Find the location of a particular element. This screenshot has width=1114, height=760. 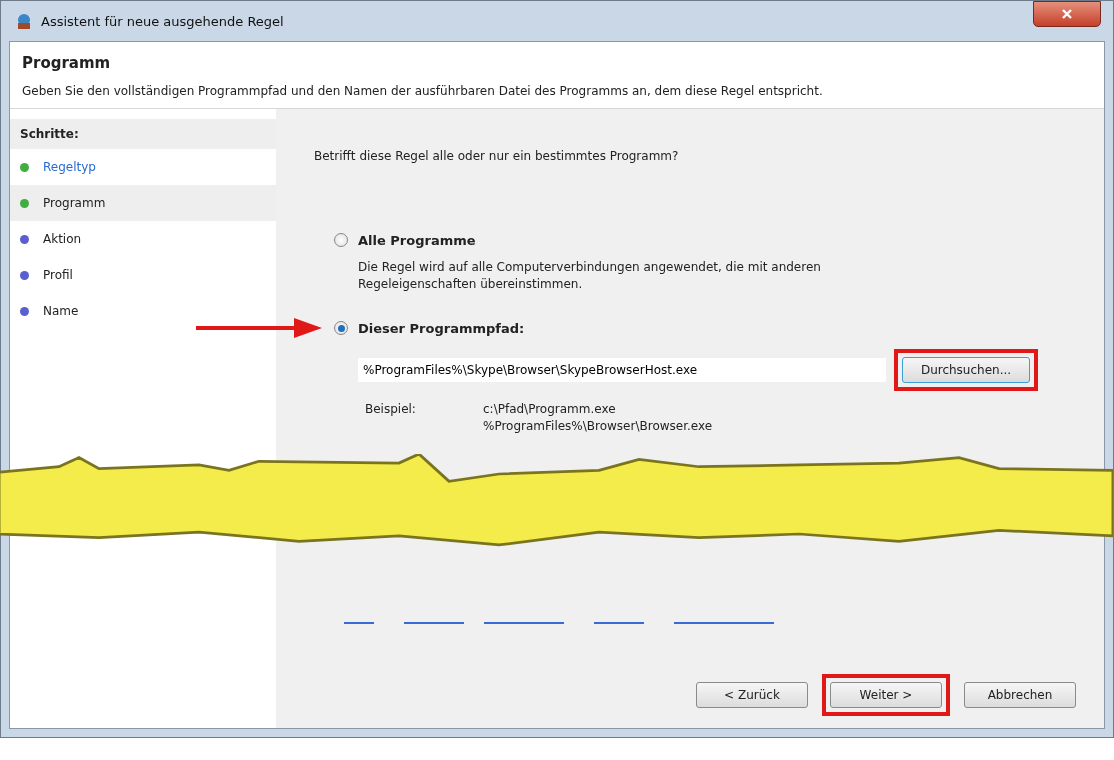

path-input-field: %ProgramFiles%\Skype\Browser\SkypeBrowserHost.exe is located at coordinates (622, 370).